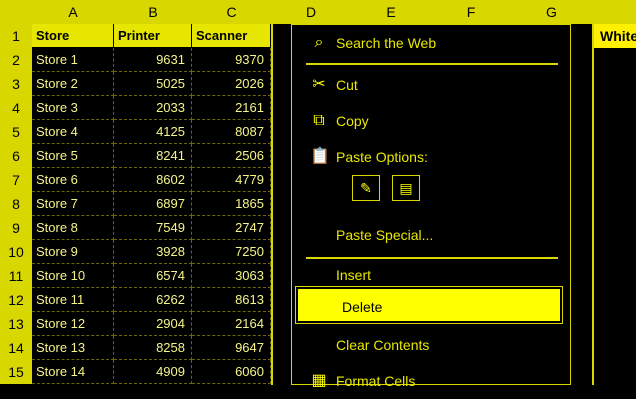 This screenshot has width=636, height=399. I want to click on cell-c10: 7250, so click(231, 252).